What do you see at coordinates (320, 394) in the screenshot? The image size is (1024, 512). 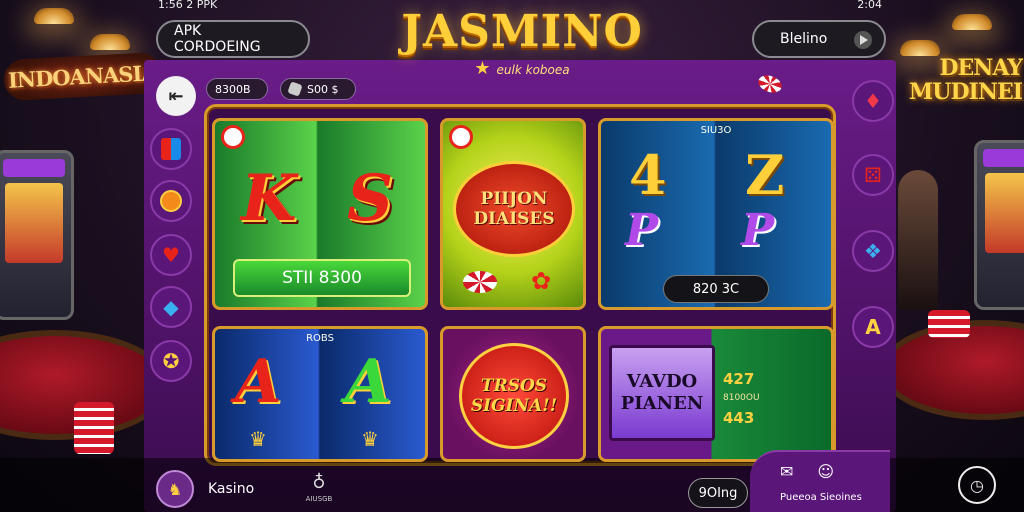 I see `game-tile-aa: ROBS A A ♛ ♛` at bounding box center [320, 394].